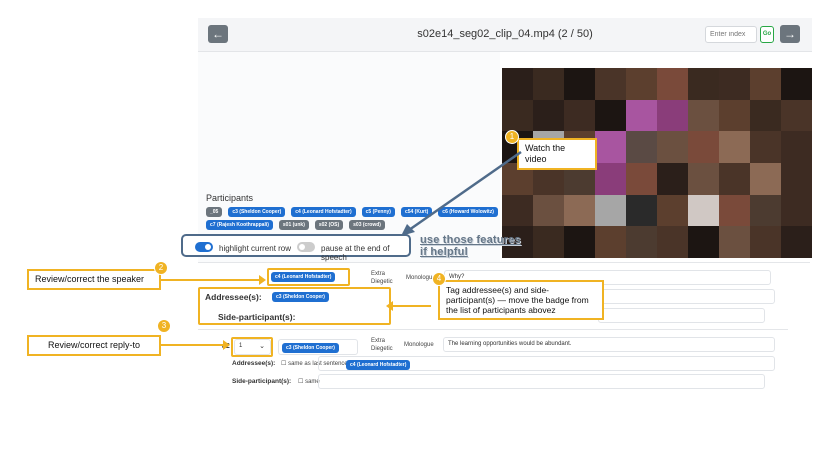 The height and width of the screenshot is (463, 817). What do you see at coordinates (367, 225) in the screenshot?
I see `participant-badge: s03 (crowd)` at bounding box center [367, 225].